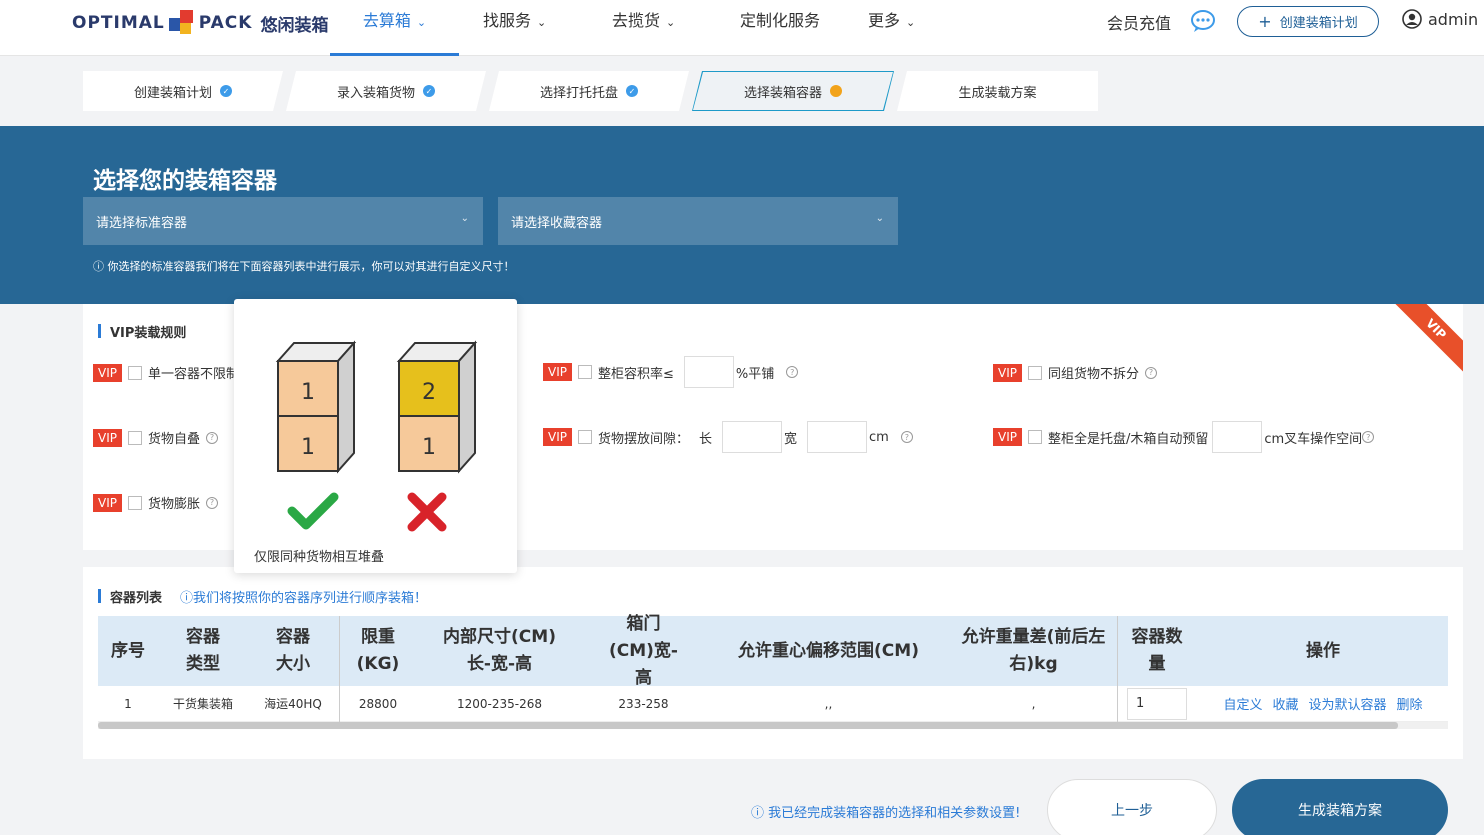 Image resolution: width=1484 pixels, height=835 pixels. I want to click on user-menu: admin, so click(1440, 19).